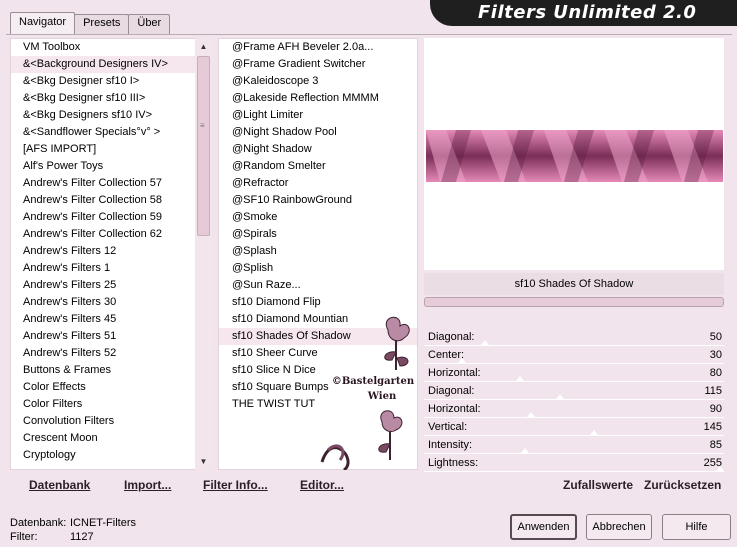 The image size is (737, 547). I want to click on status-area: Datenbank: ICNET-Filters Filter: 1127, so click(73, 530).